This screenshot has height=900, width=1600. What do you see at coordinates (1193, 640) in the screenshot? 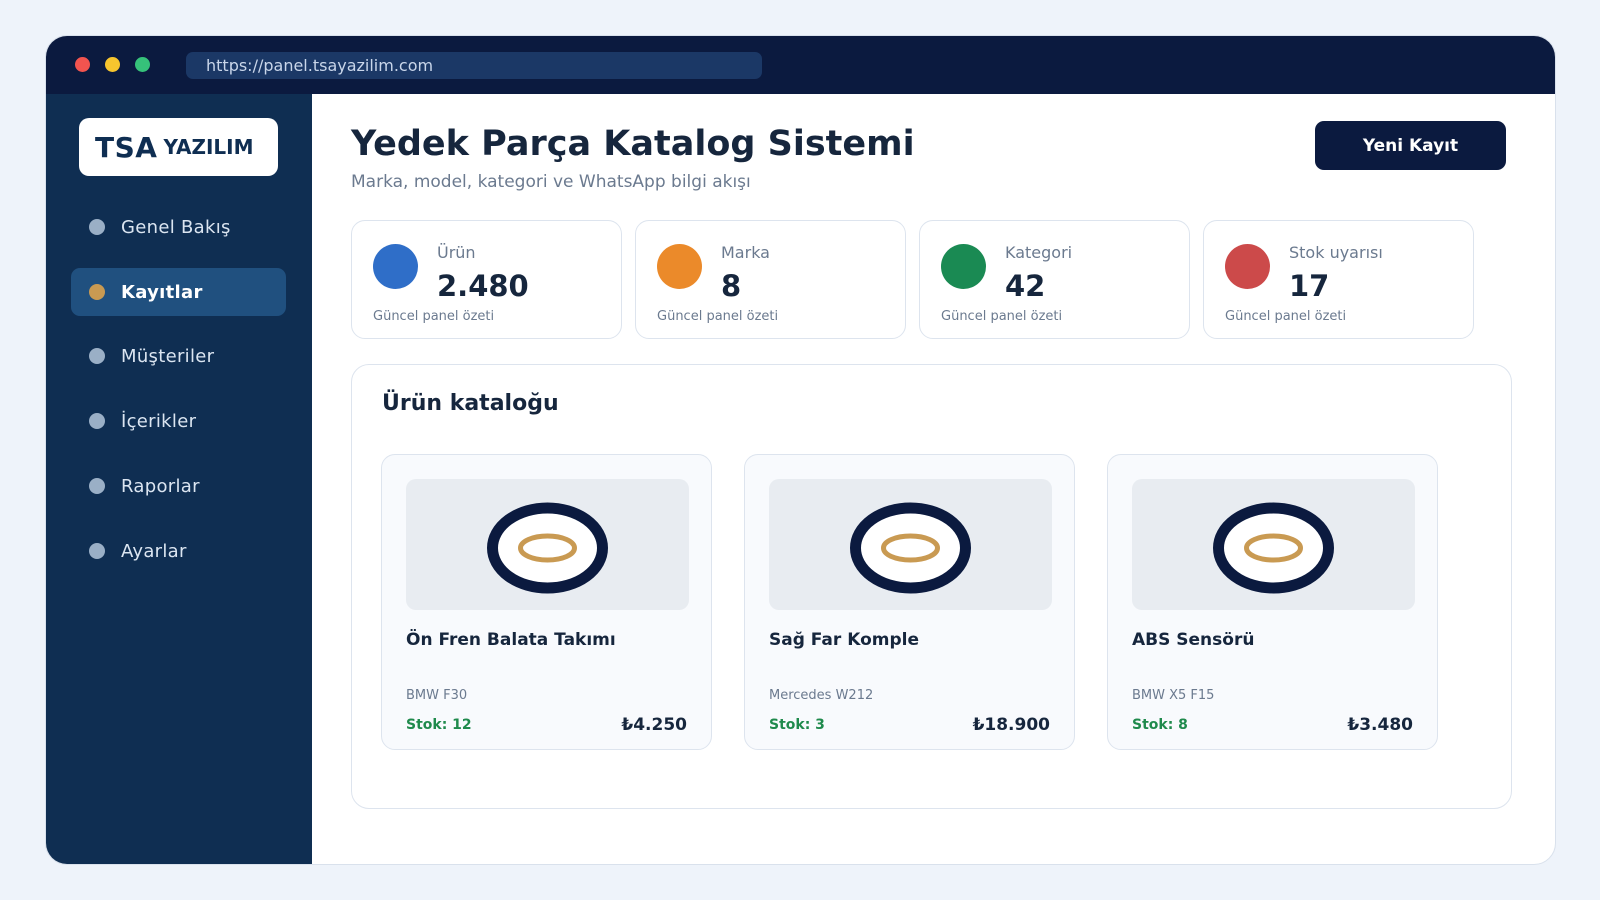
I see `product-name: ABS Sensörü` at bounding box center [1193, 640].